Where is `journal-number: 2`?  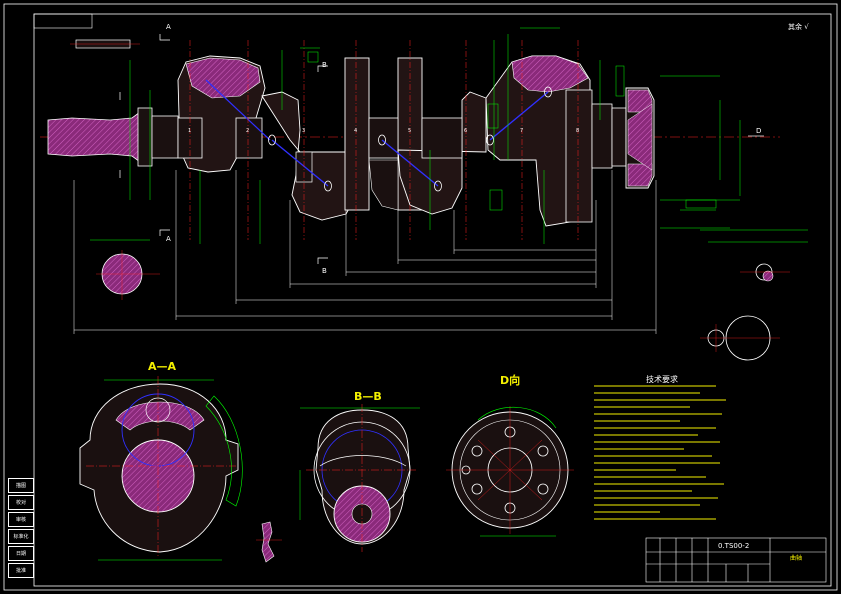
journal-number: 2 is located at coordinates (248, 131).